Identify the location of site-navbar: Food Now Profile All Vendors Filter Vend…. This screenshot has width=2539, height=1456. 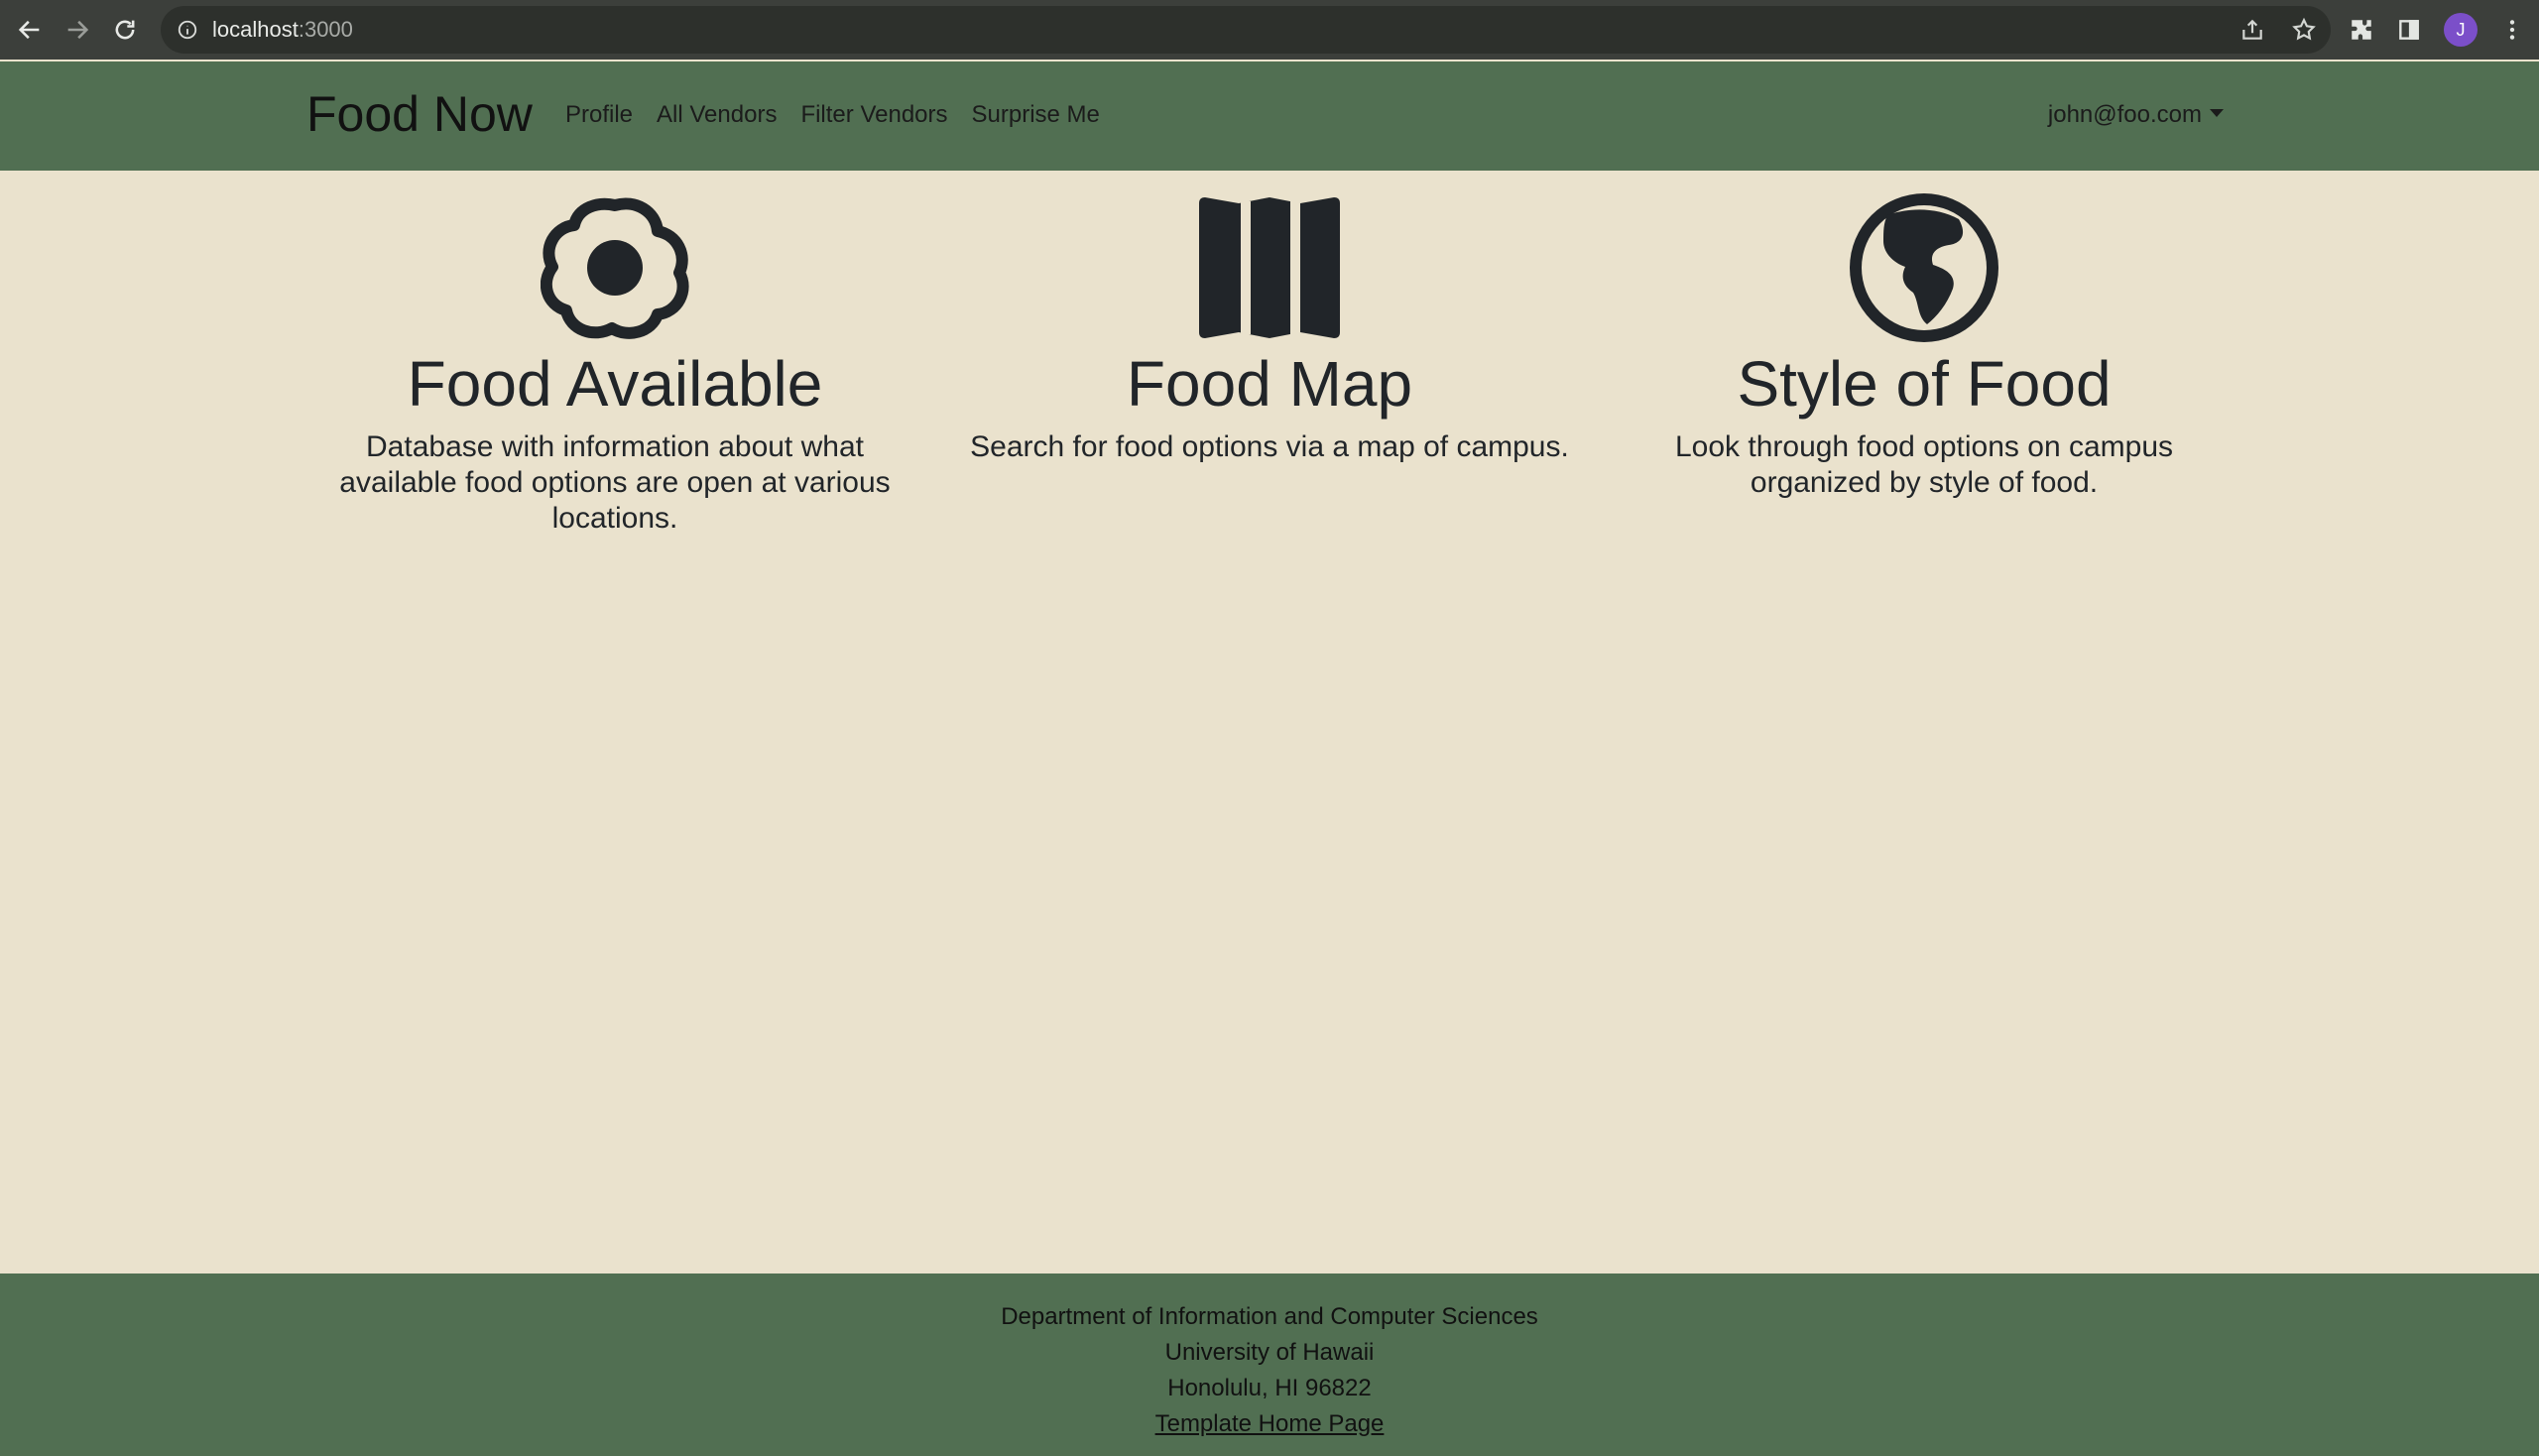
(1269, 116).